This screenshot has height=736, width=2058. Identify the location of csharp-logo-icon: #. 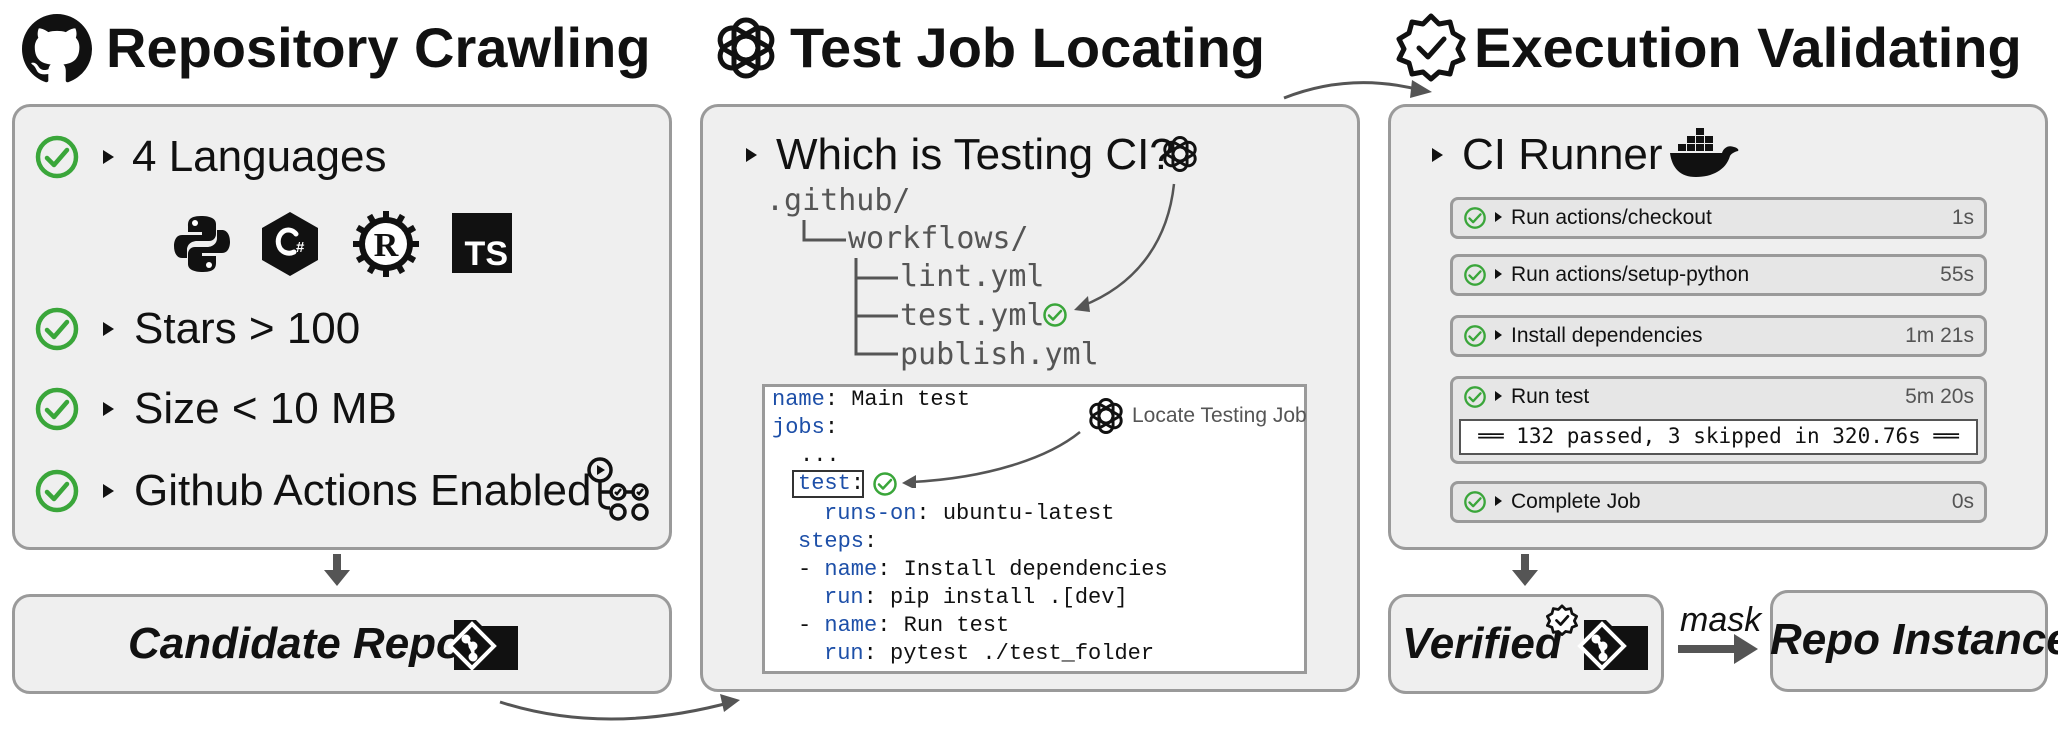
(290, 244).